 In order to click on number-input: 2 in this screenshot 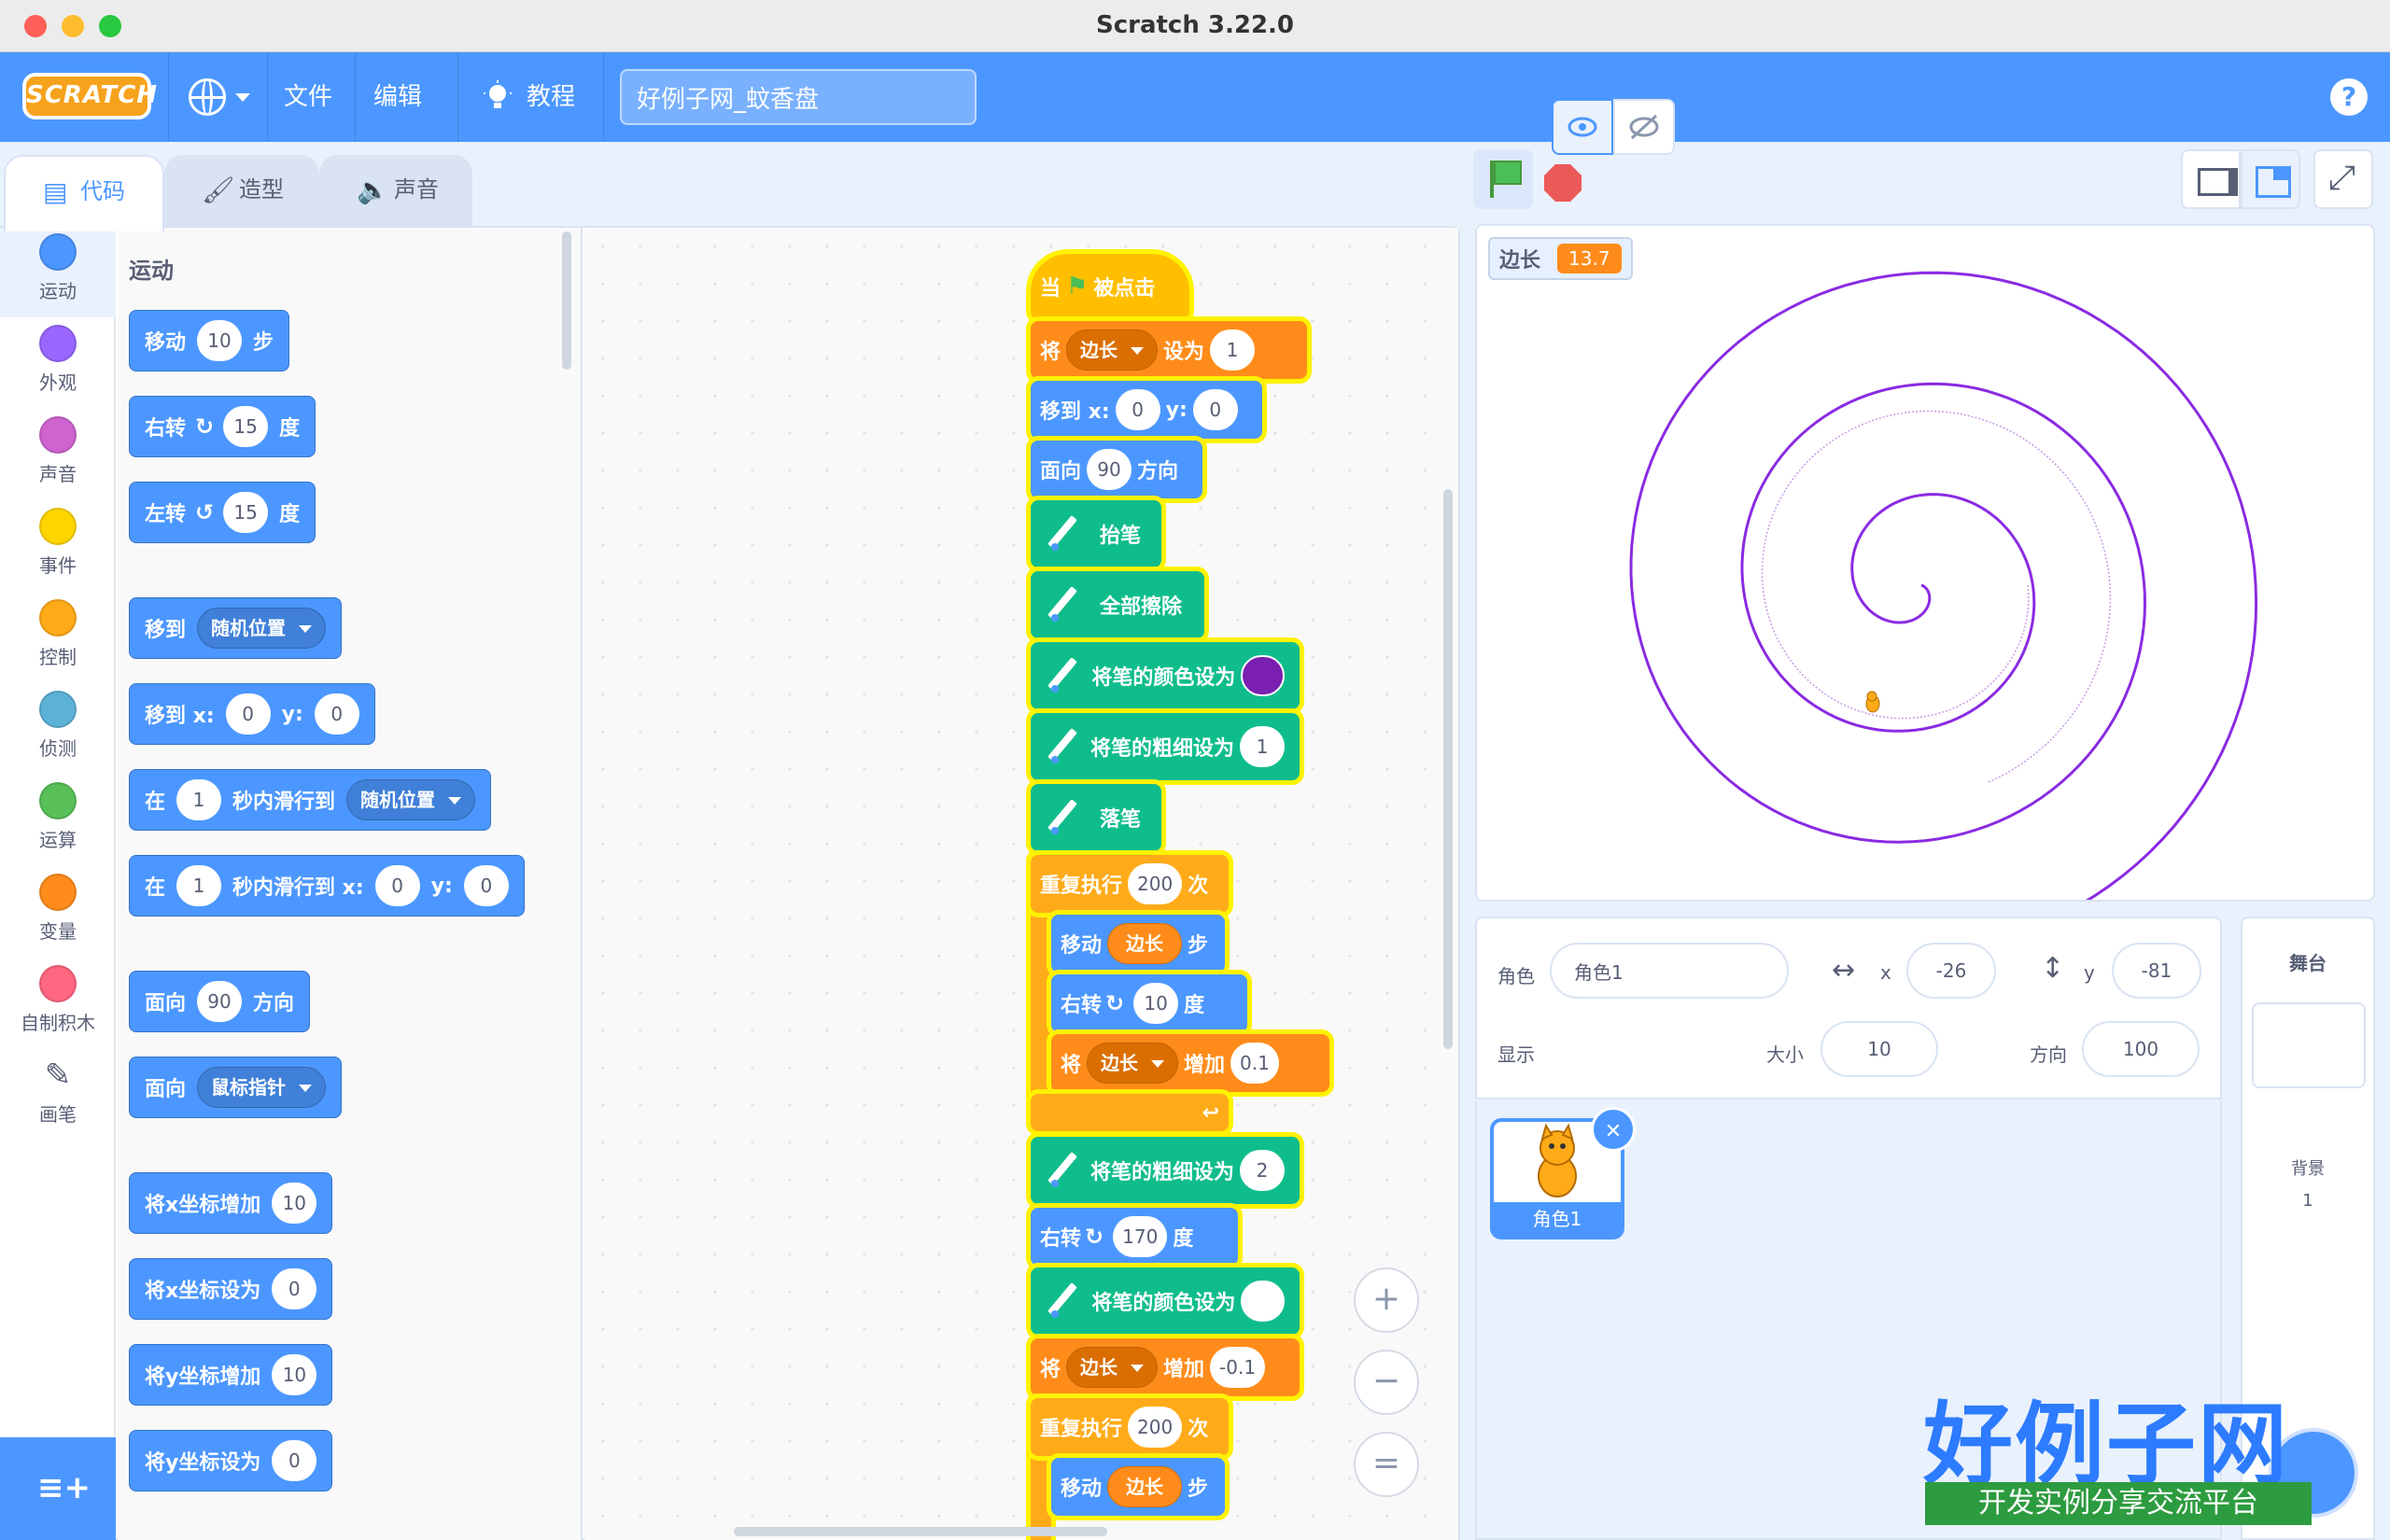, I will do `click(1262, 1170)`.